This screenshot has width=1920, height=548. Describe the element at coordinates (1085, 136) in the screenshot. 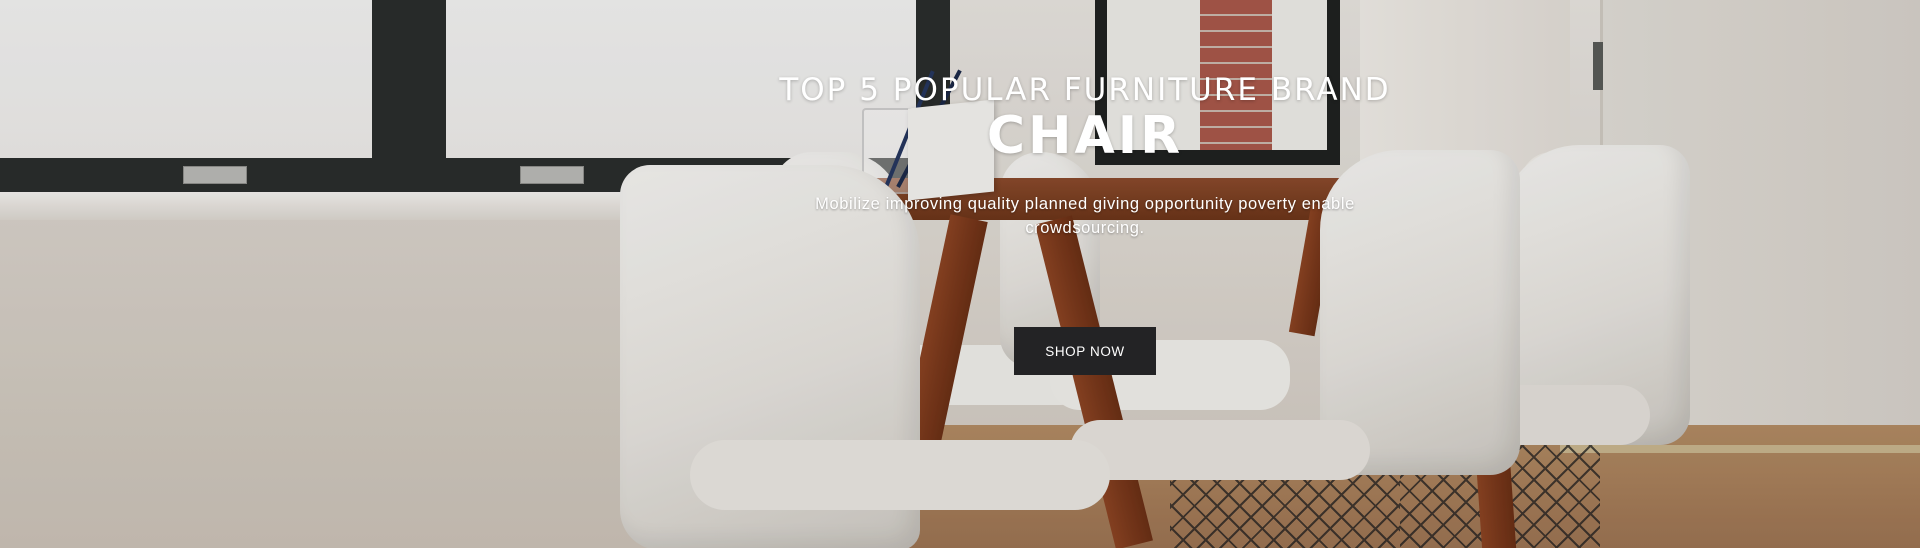

I see `hero-headline: CHAIR` at that location.